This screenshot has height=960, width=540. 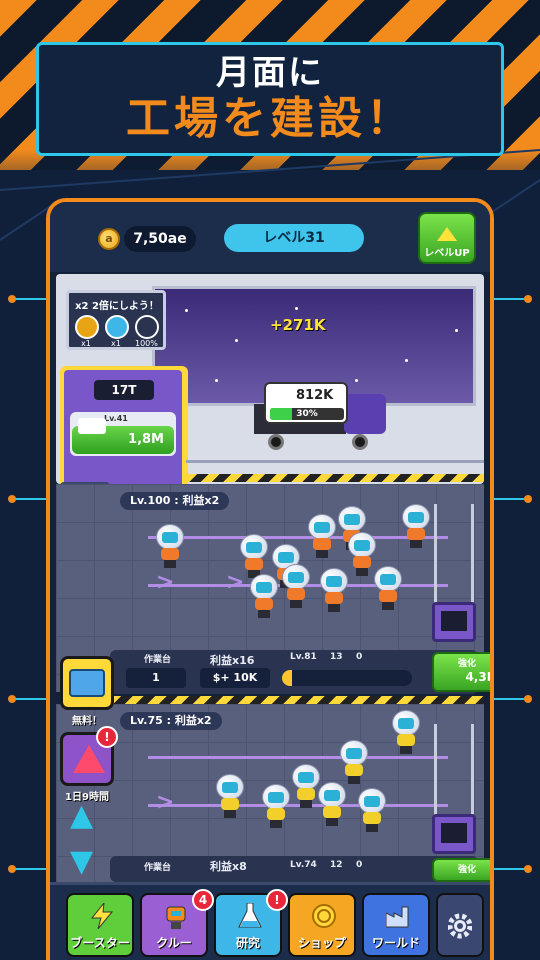 What do you see at coordinates (124, 390) in the screenshot?
I see `warehouse-stock: 17T` at bounding box center [124, 390].